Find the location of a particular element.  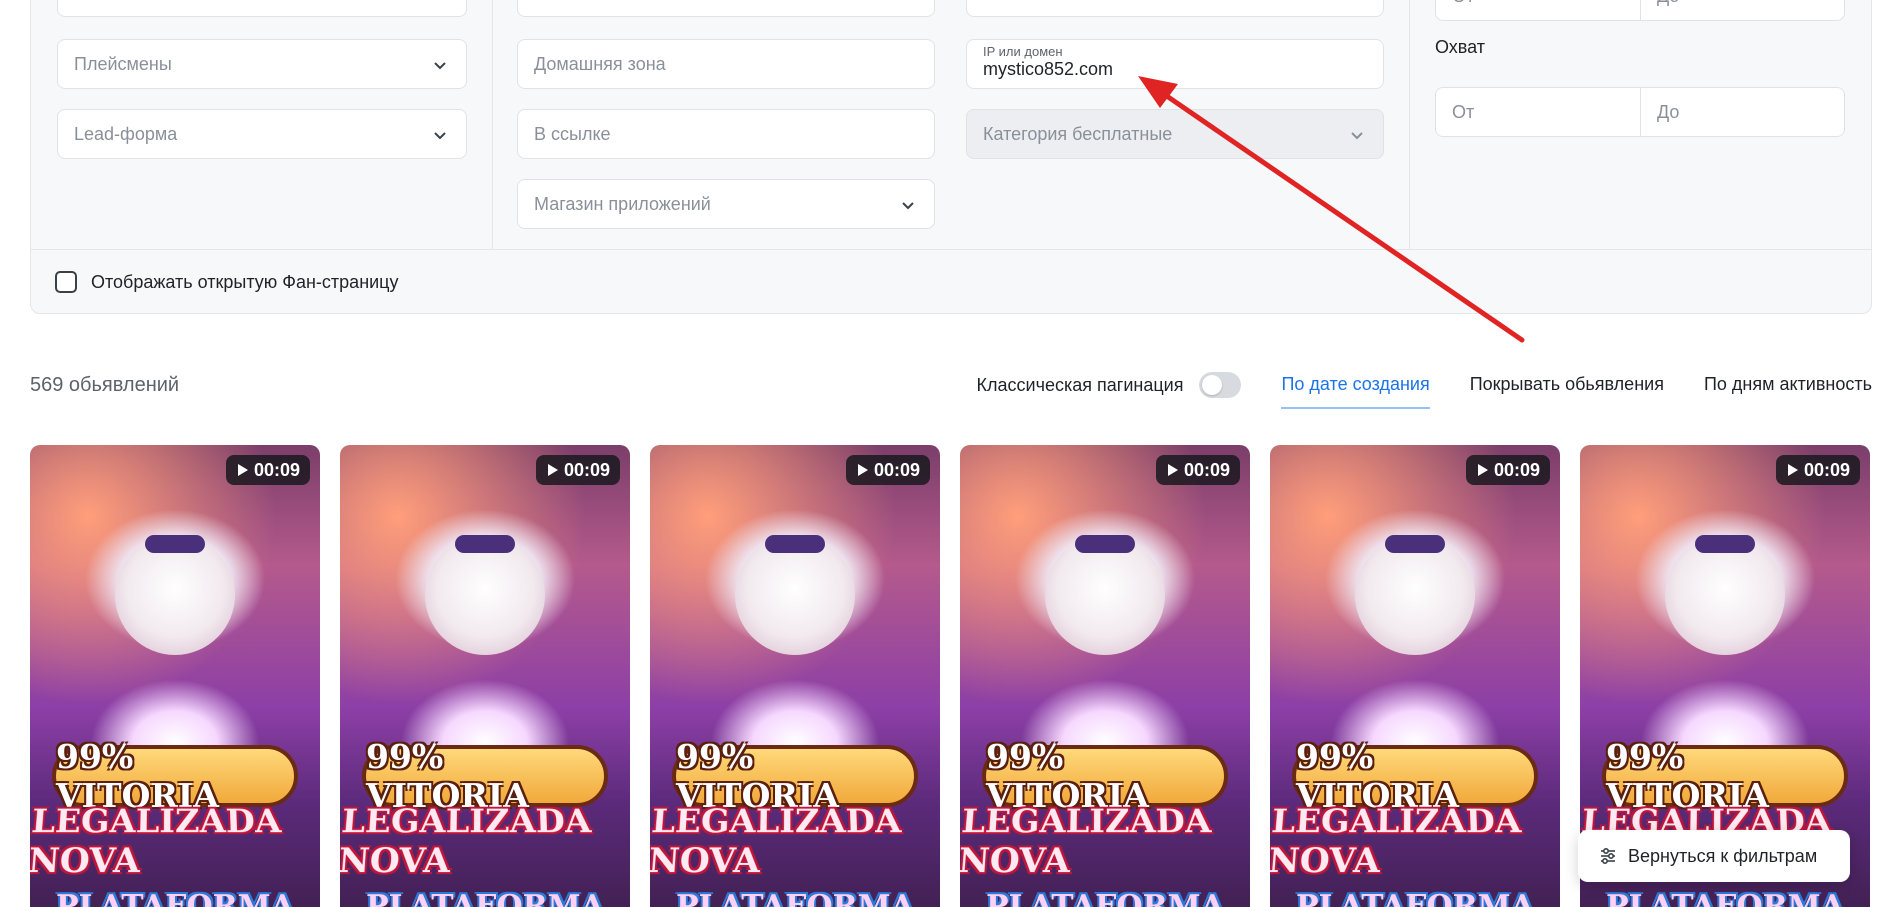

show-fanpage-row: Отображать открытую Фан-страницу is located at coordinates (227, 282).